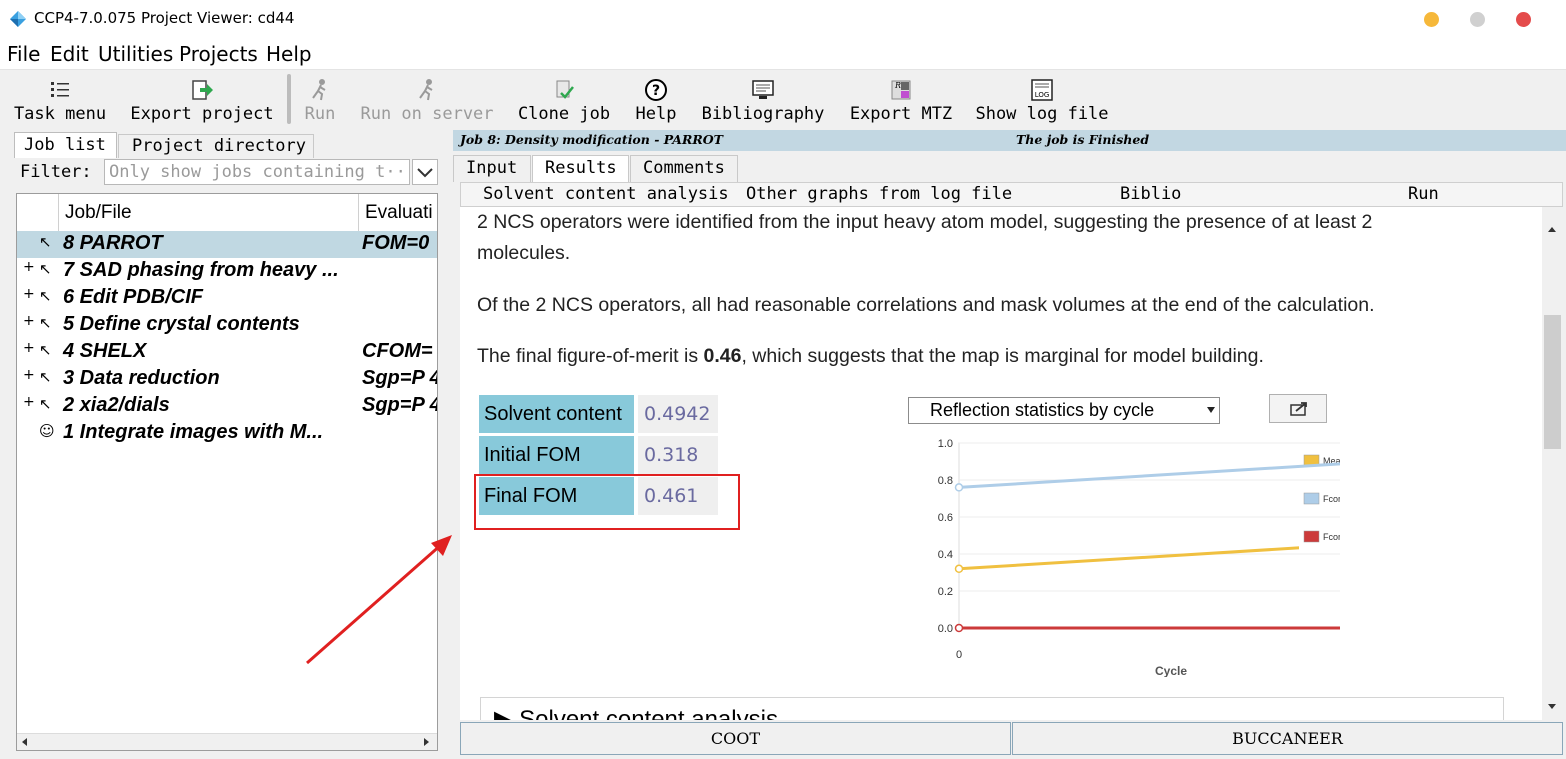 The width and height of the screenshot is (1566, 759). I want to click on scroll-right-icon, so click(426, 742).